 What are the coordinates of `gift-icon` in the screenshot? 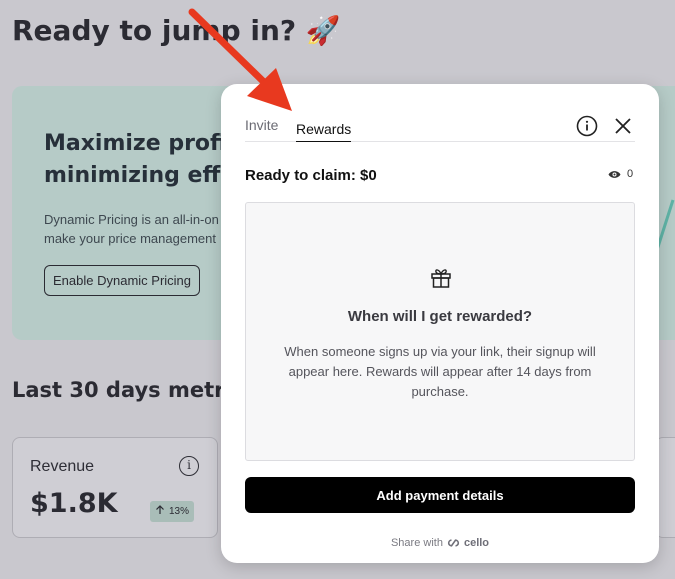 It's located at (441, 278).